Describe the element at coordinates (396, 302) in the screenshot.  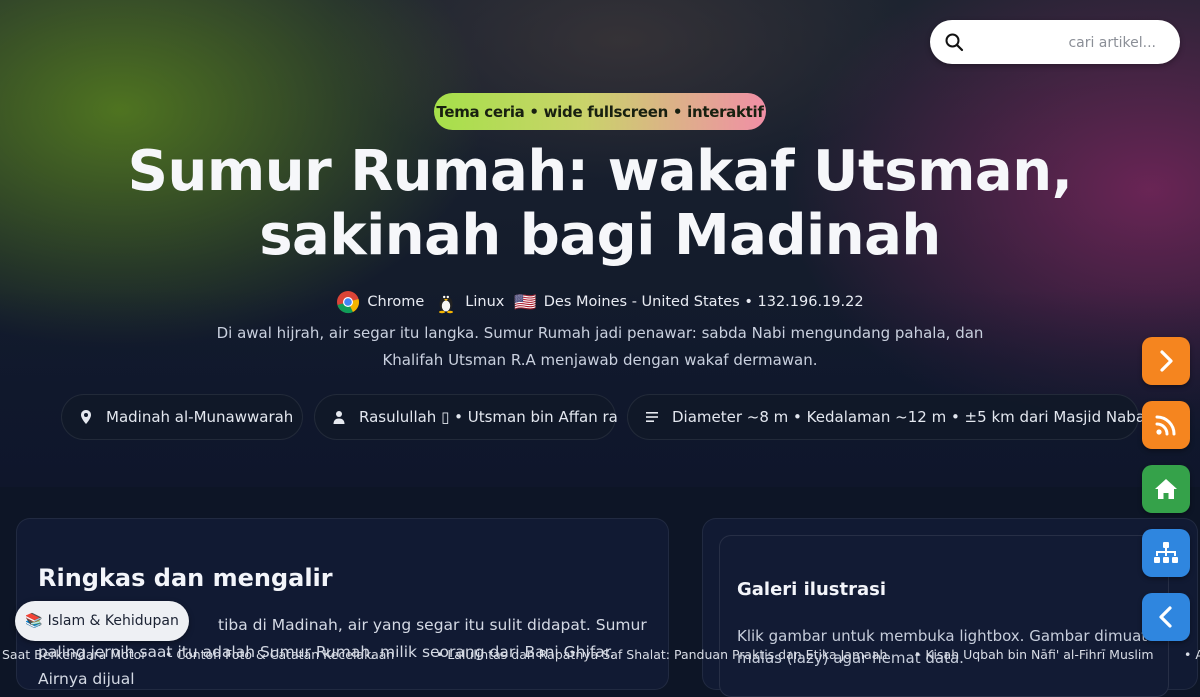
I see `browser-label: Chrome` at that location.